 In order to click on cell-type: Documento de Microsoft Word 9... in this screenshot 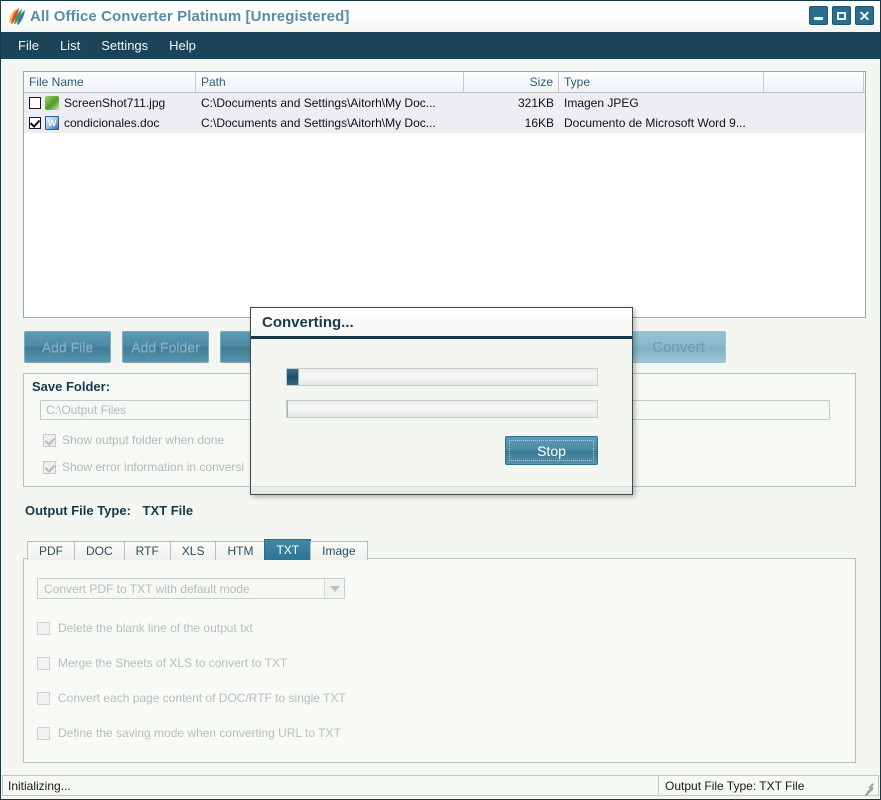, I will do `click(655, 123)`.